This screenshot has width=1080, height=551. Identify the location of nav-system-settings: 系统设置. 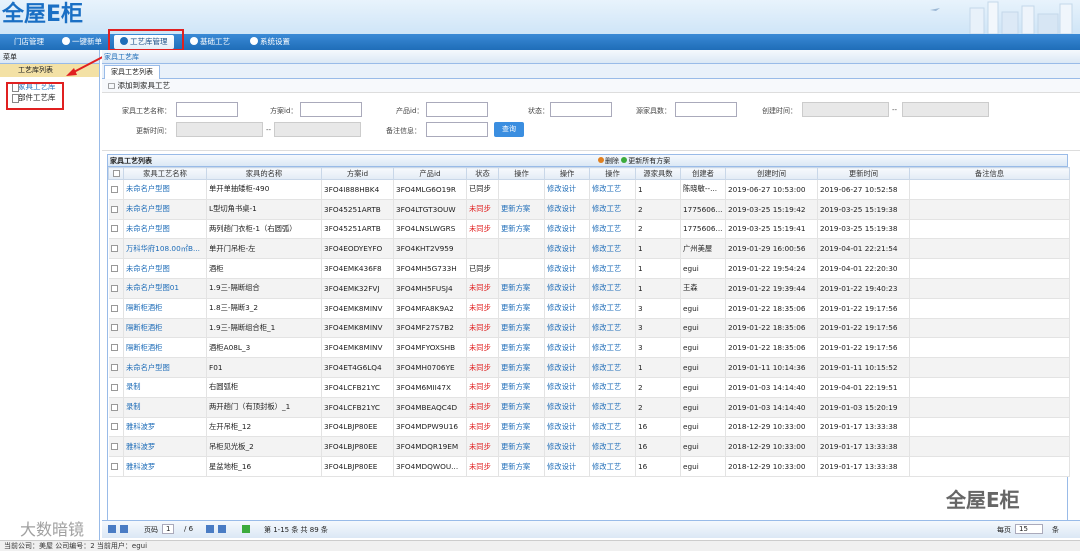
(270, 42).